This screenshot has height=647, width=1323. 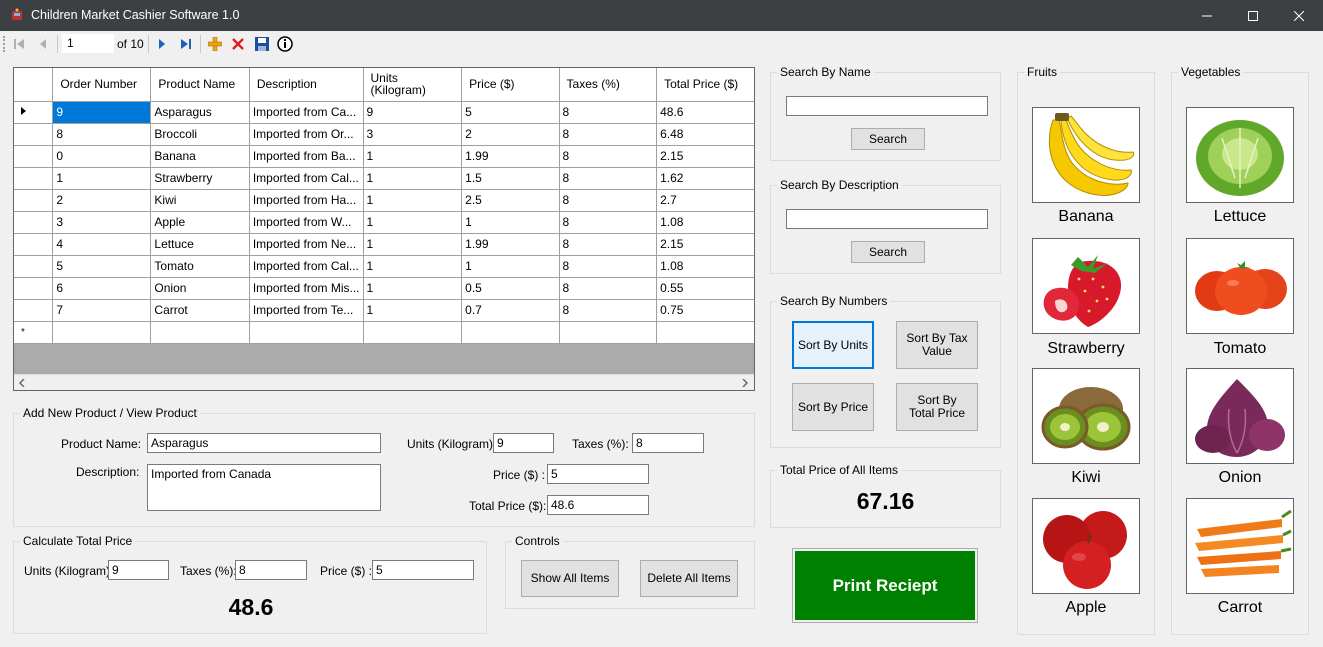 I want to click on column-header: Taxes (%), so click(x=608, y=85).